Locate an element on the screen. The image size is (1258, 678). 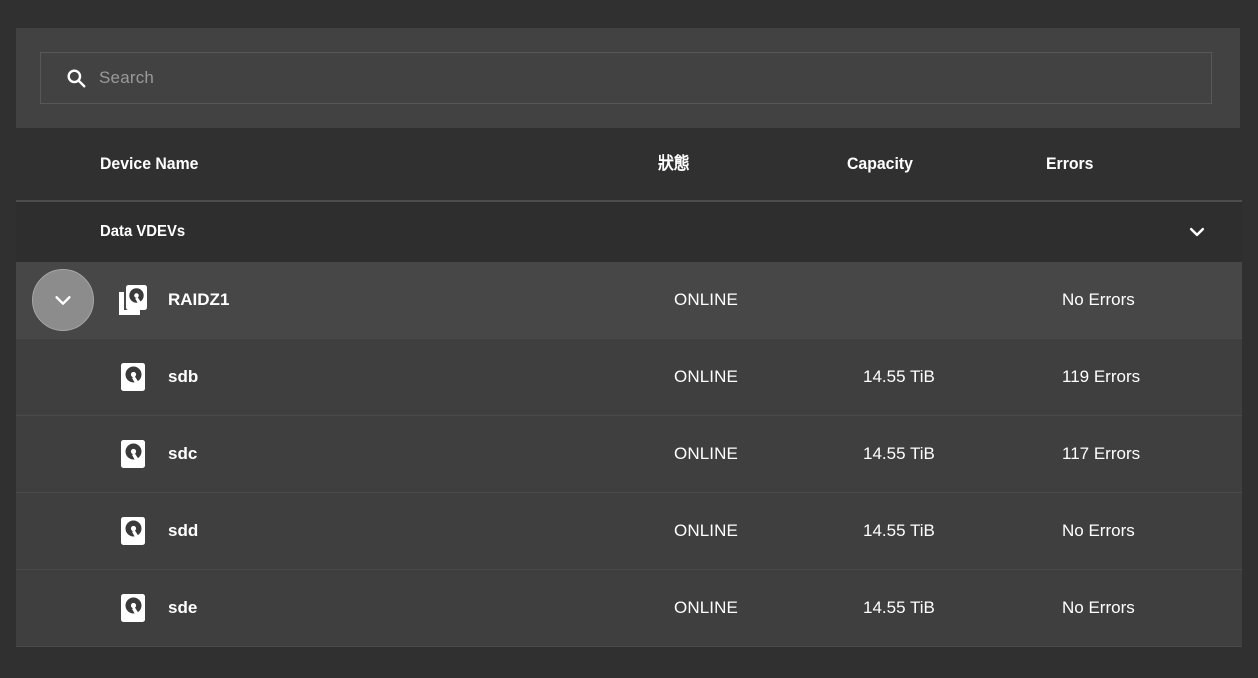
device-name: sdb is located at coordinates (183, 376).